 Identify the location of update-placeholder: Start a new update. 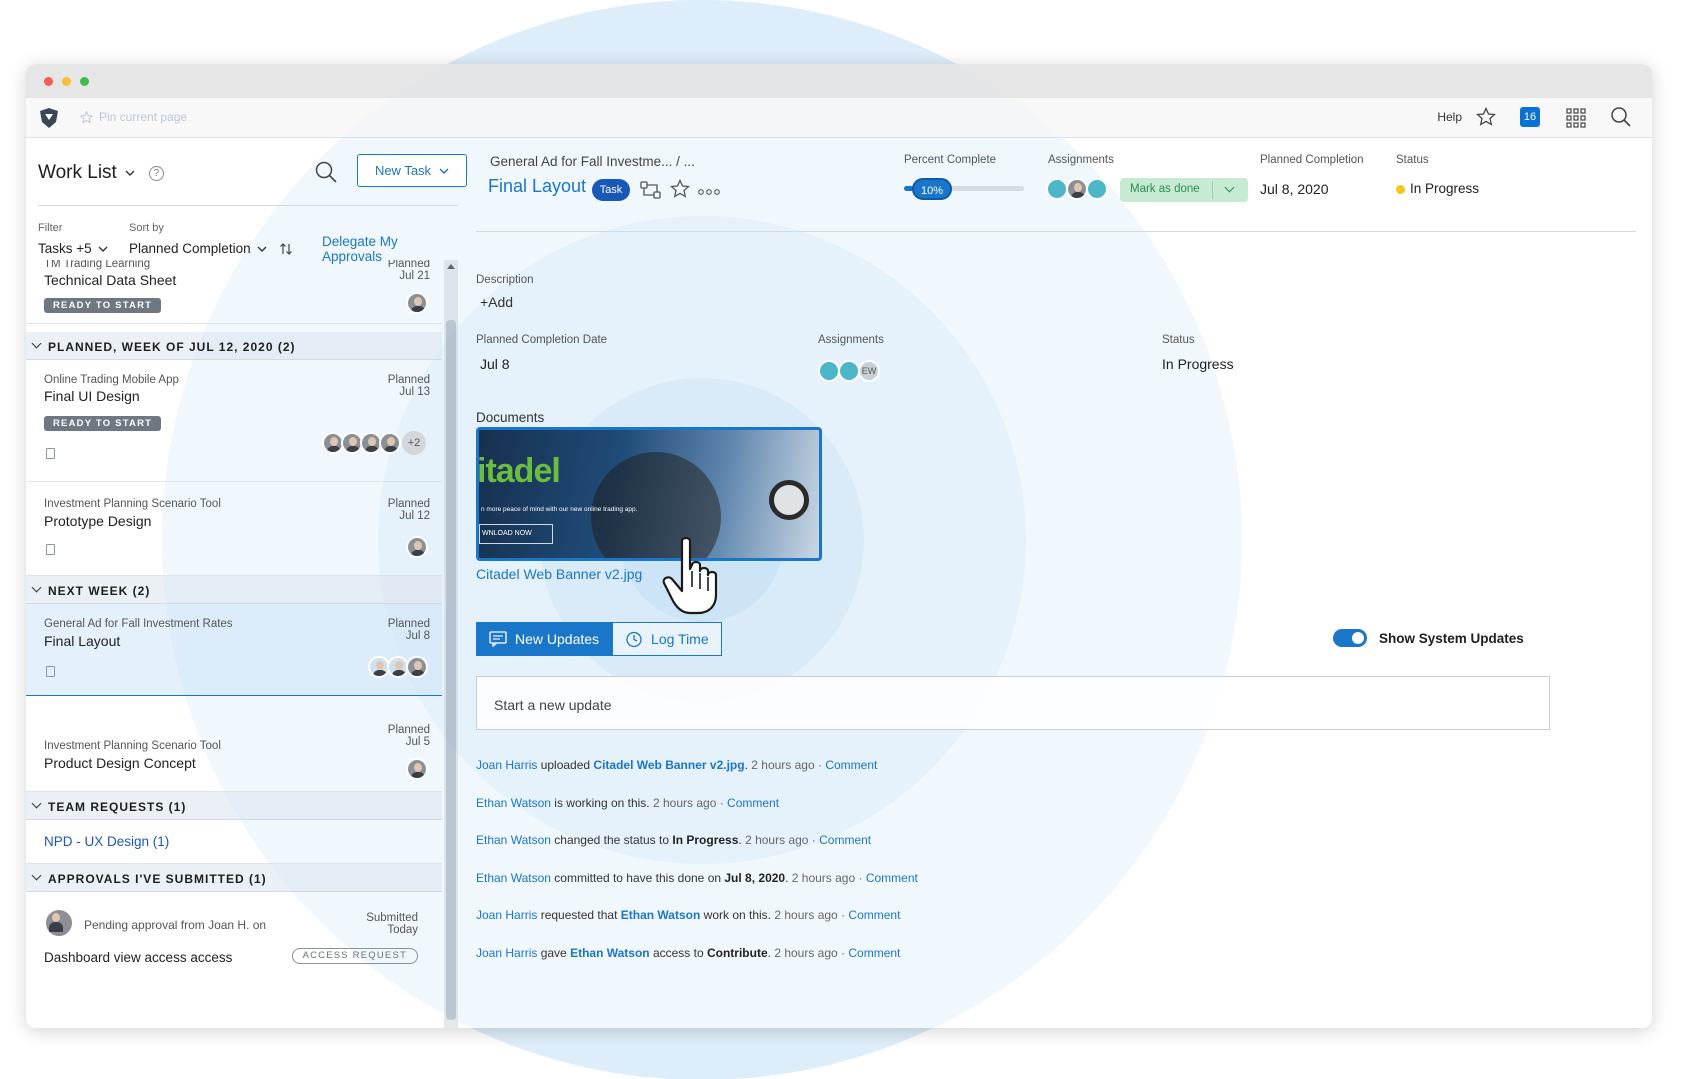
(553, 705).